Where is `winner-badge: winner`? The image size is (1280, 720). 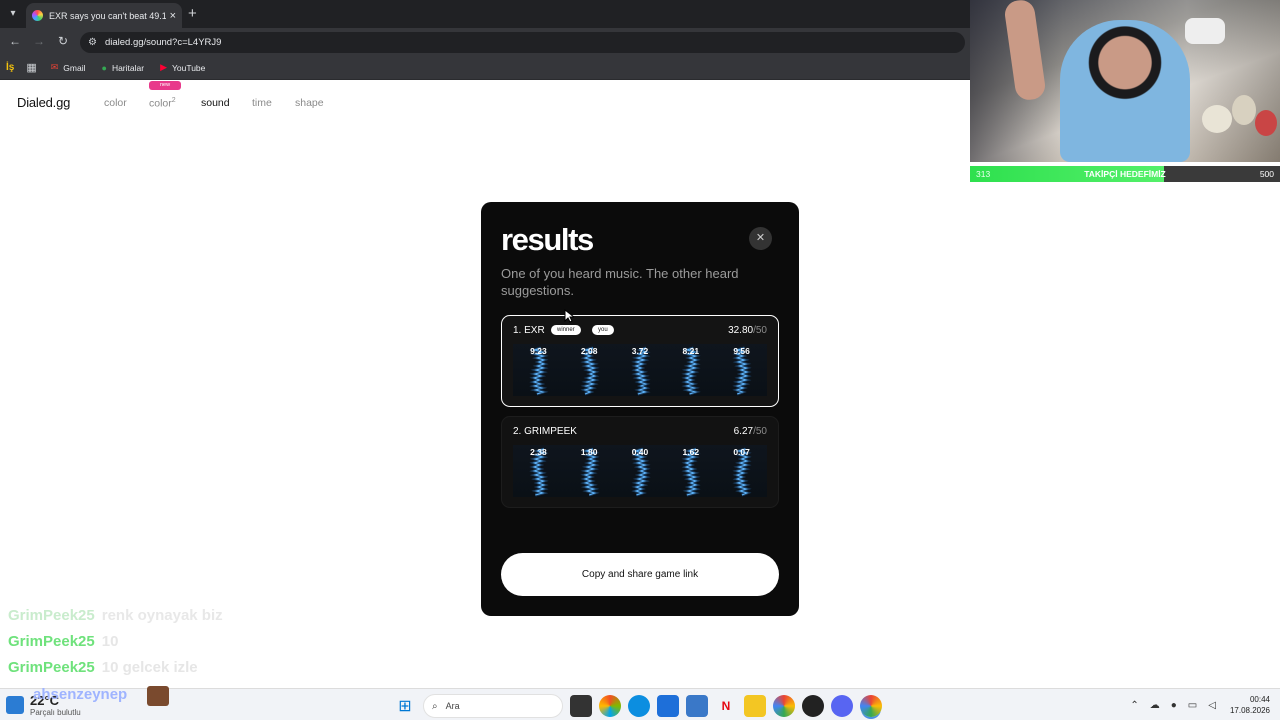
winner-badge: winner is located at coordinates (566, 330).